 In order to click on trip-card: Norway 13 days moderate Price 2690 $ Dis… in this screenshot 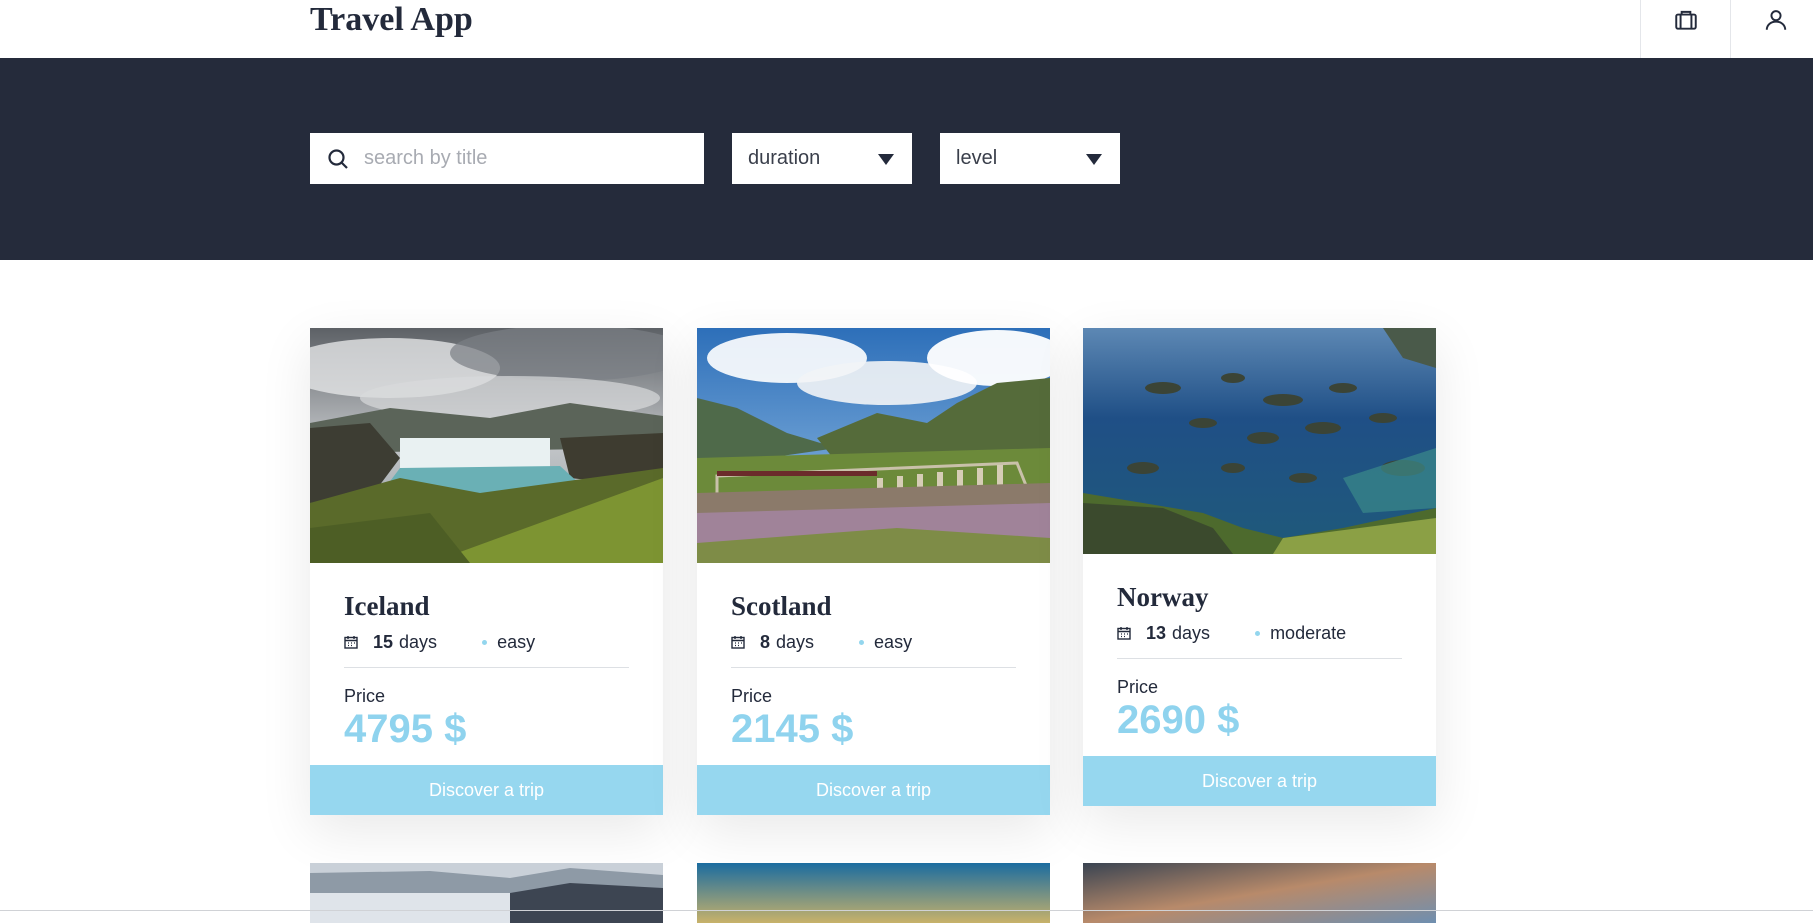, I will do `click(1259, 567)`.